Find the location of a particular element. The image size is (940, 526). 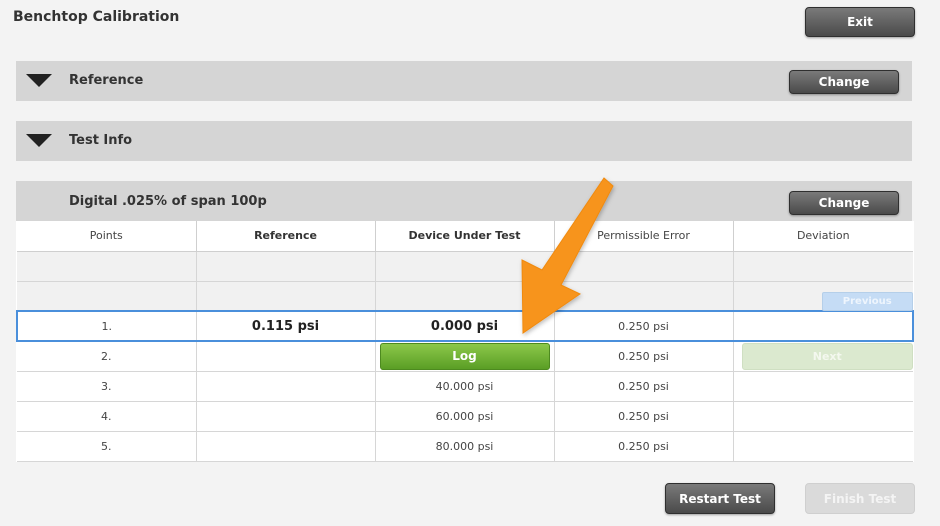

exit-button: Exit is located at coordinates (860, 22).